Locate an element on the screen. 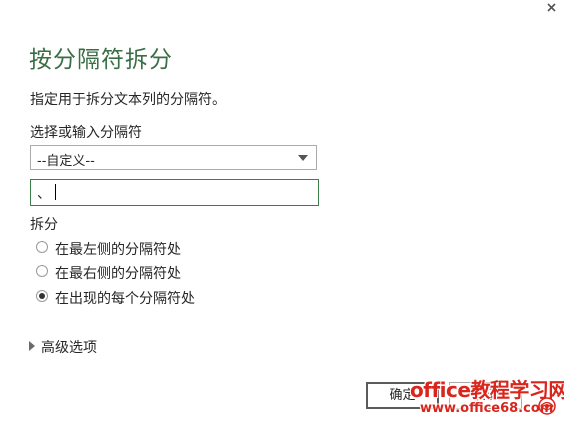 Image resolution: width=564 pixels, height=426 pixels. advanced-options-toggle: 高级选项 is located at coordinates (63, 347).